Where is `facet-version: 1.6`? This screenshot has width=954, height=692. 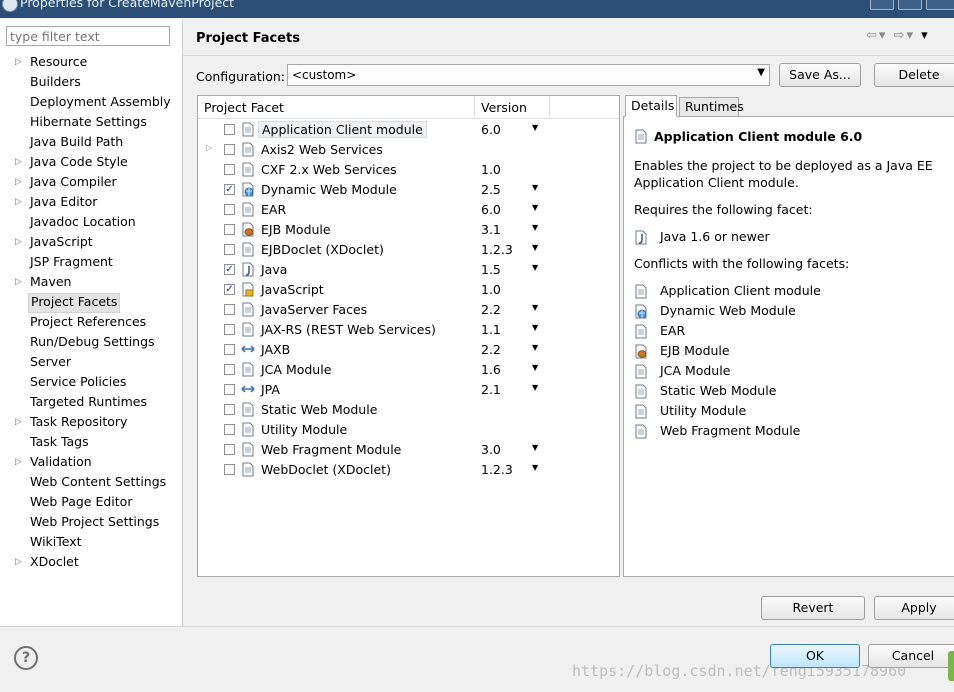
facet-version: 1.6 is located at coordinates (491, 369).